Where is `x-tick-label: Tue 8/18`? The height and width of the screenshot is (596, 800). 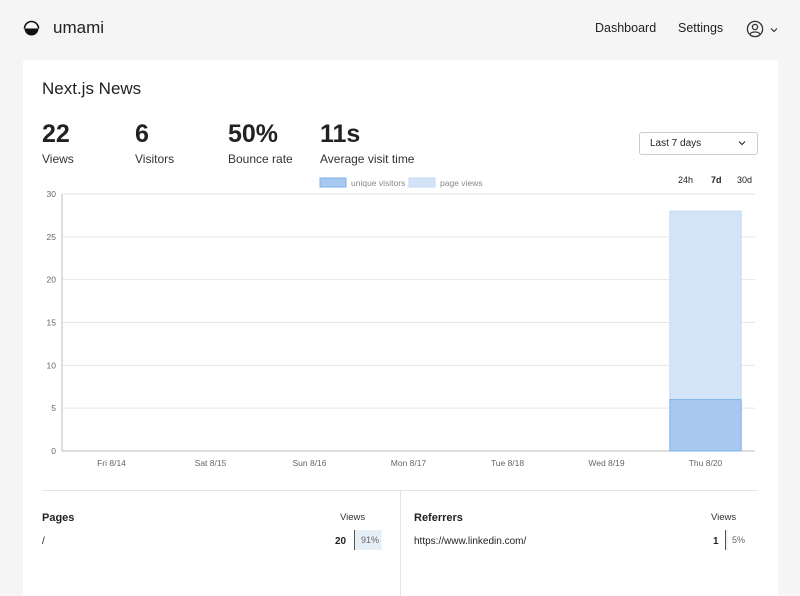
x-tick-label: Tue 8/18 is located at coordinates (508, 463).